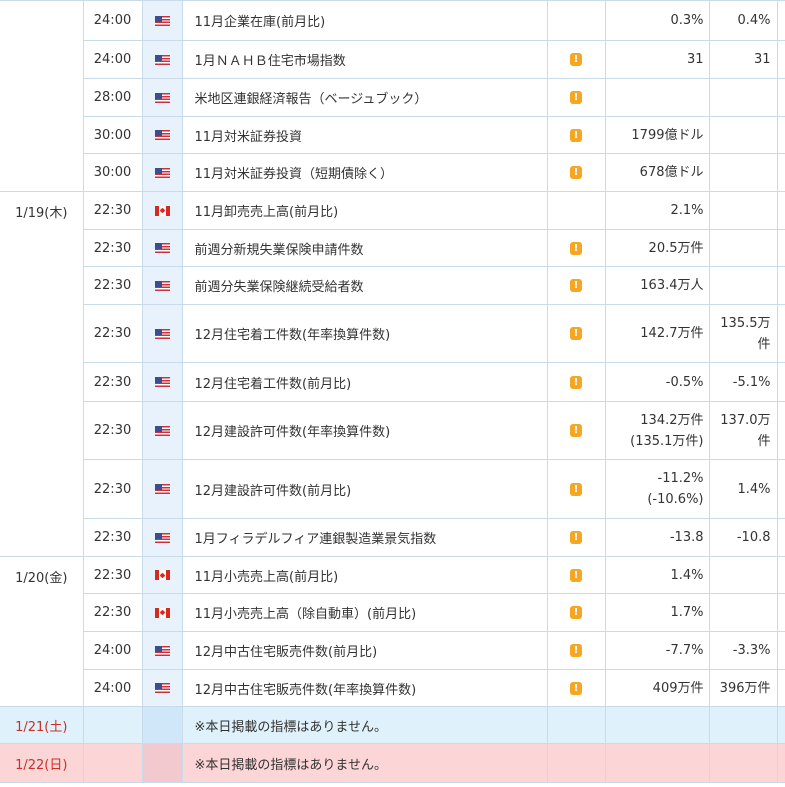 The height and width of the screenshot is (787, 785). What do you see at coordinates (743, 59) in the screenshot?
I see `forecast-value-cell: 31` at bounding box center [743, 59].